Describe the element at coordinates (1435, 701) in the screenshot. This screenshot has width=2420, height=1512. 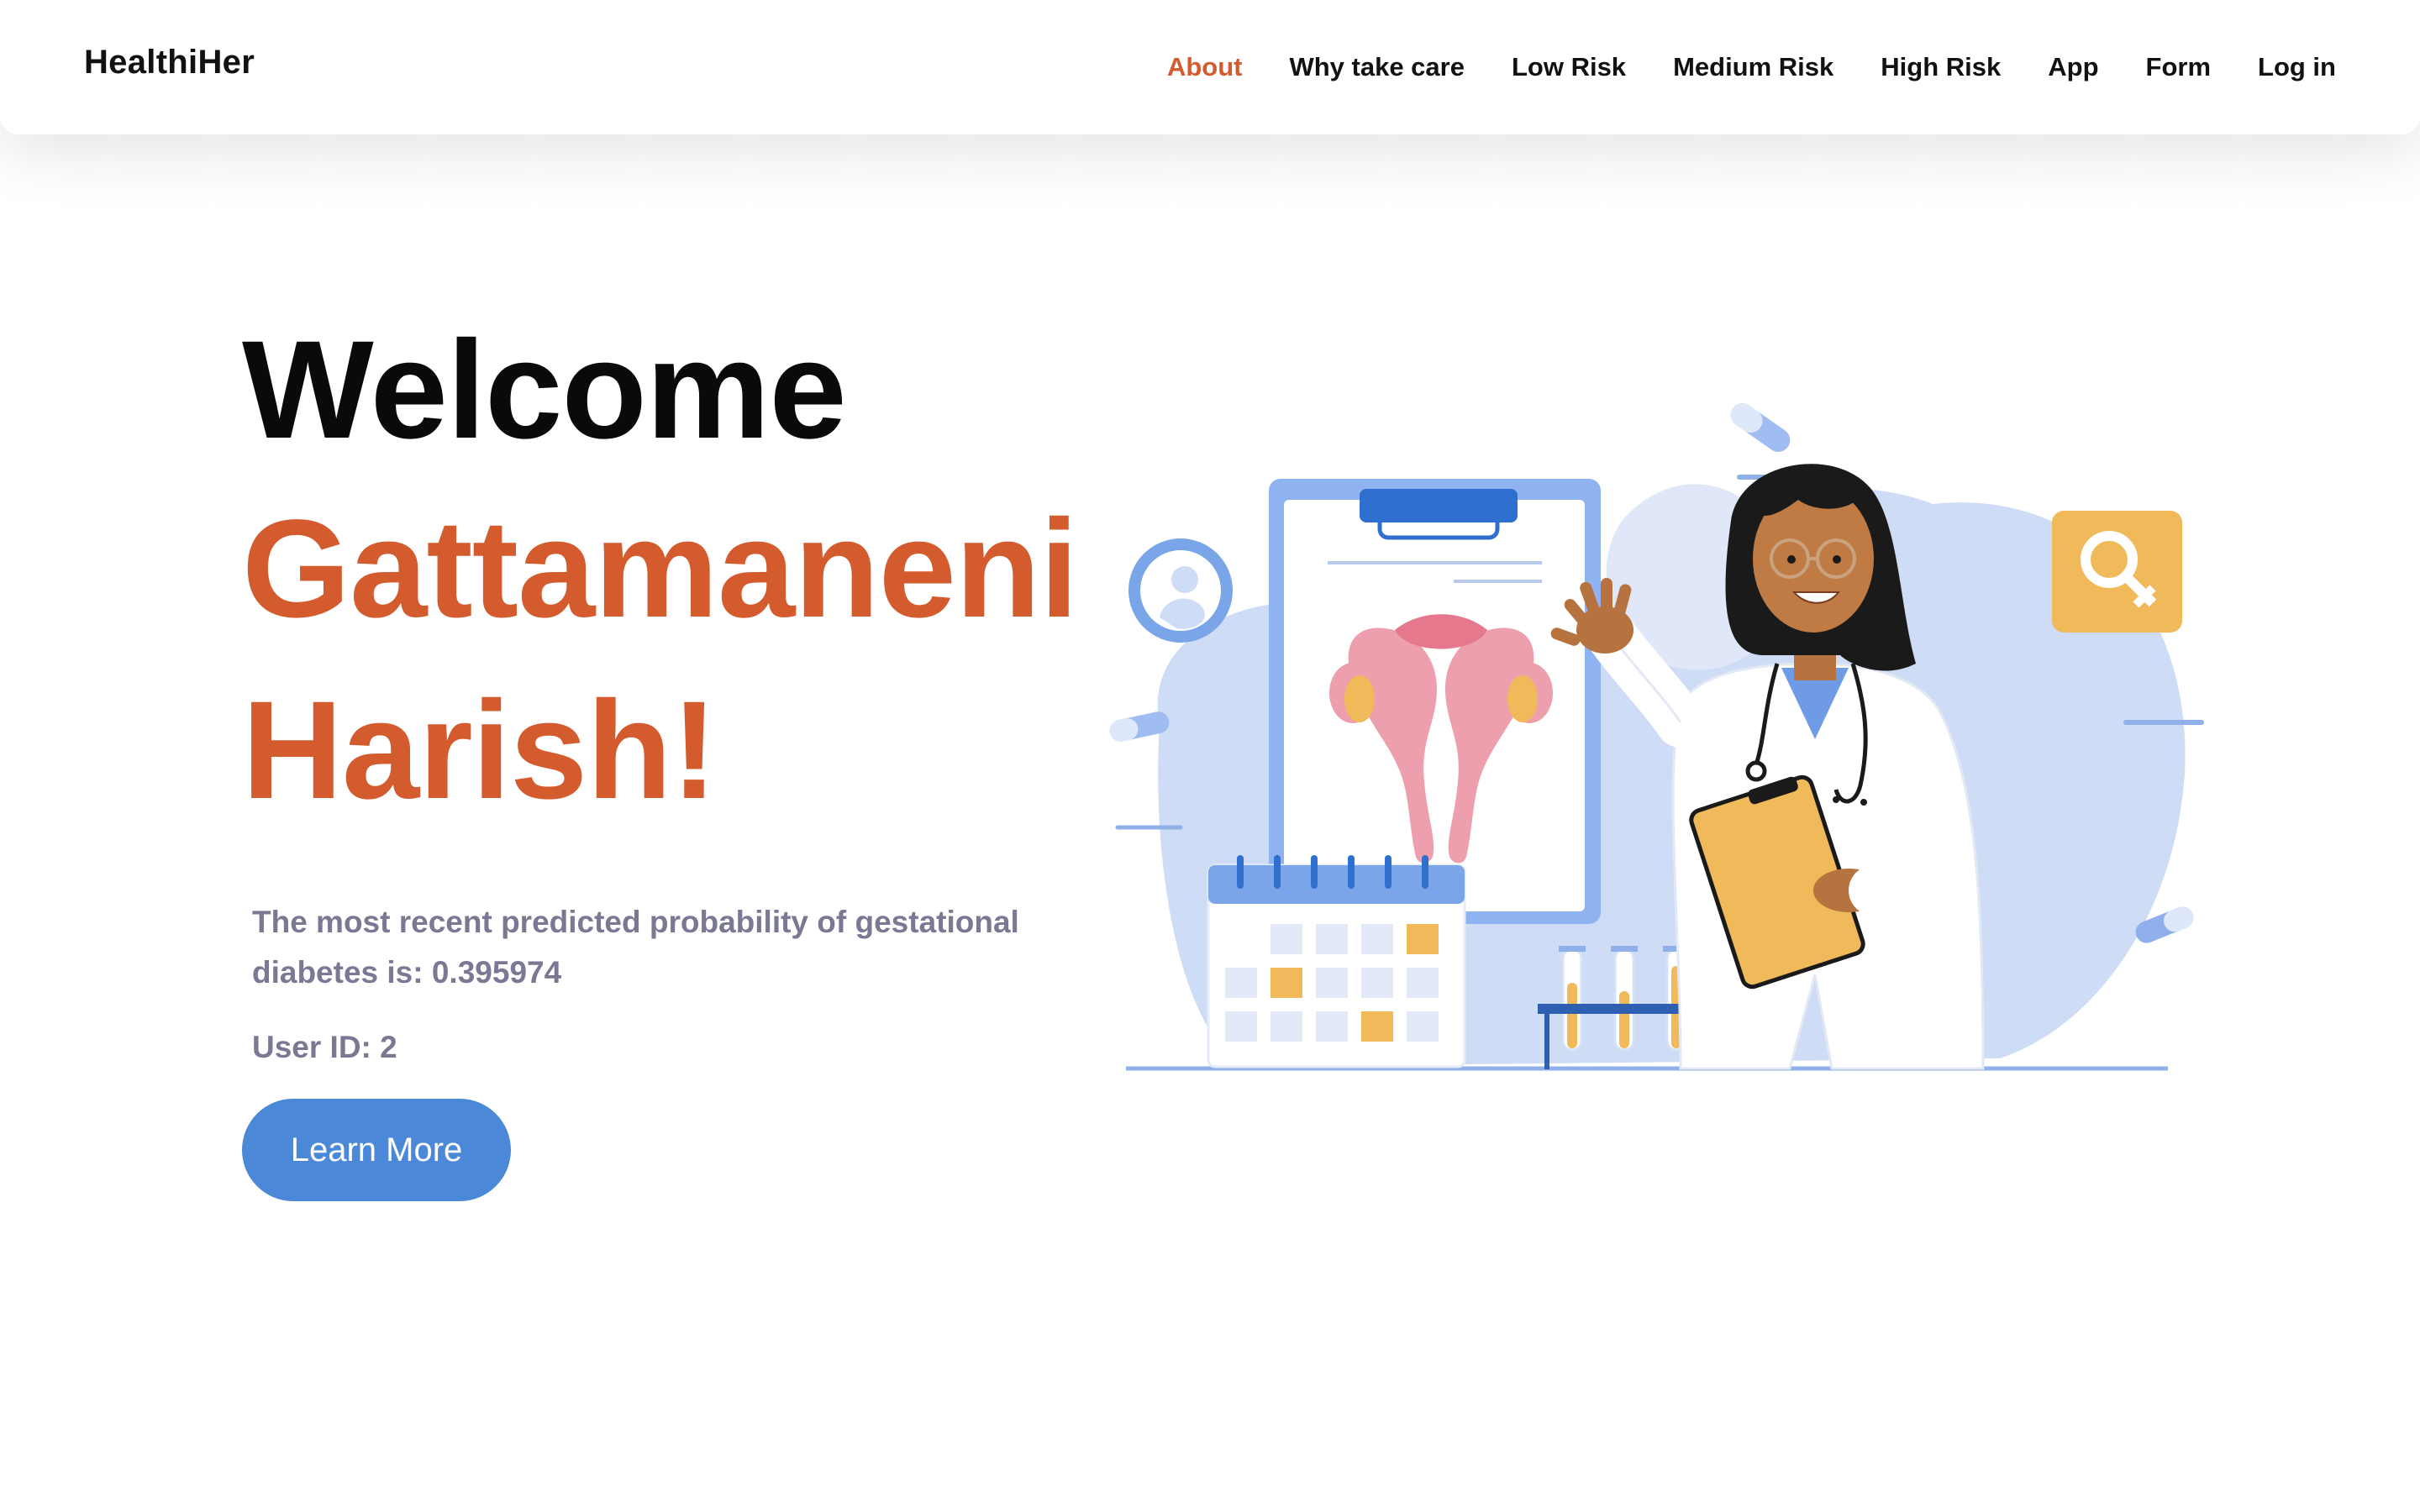
I see `clipboard-chart` at that location.